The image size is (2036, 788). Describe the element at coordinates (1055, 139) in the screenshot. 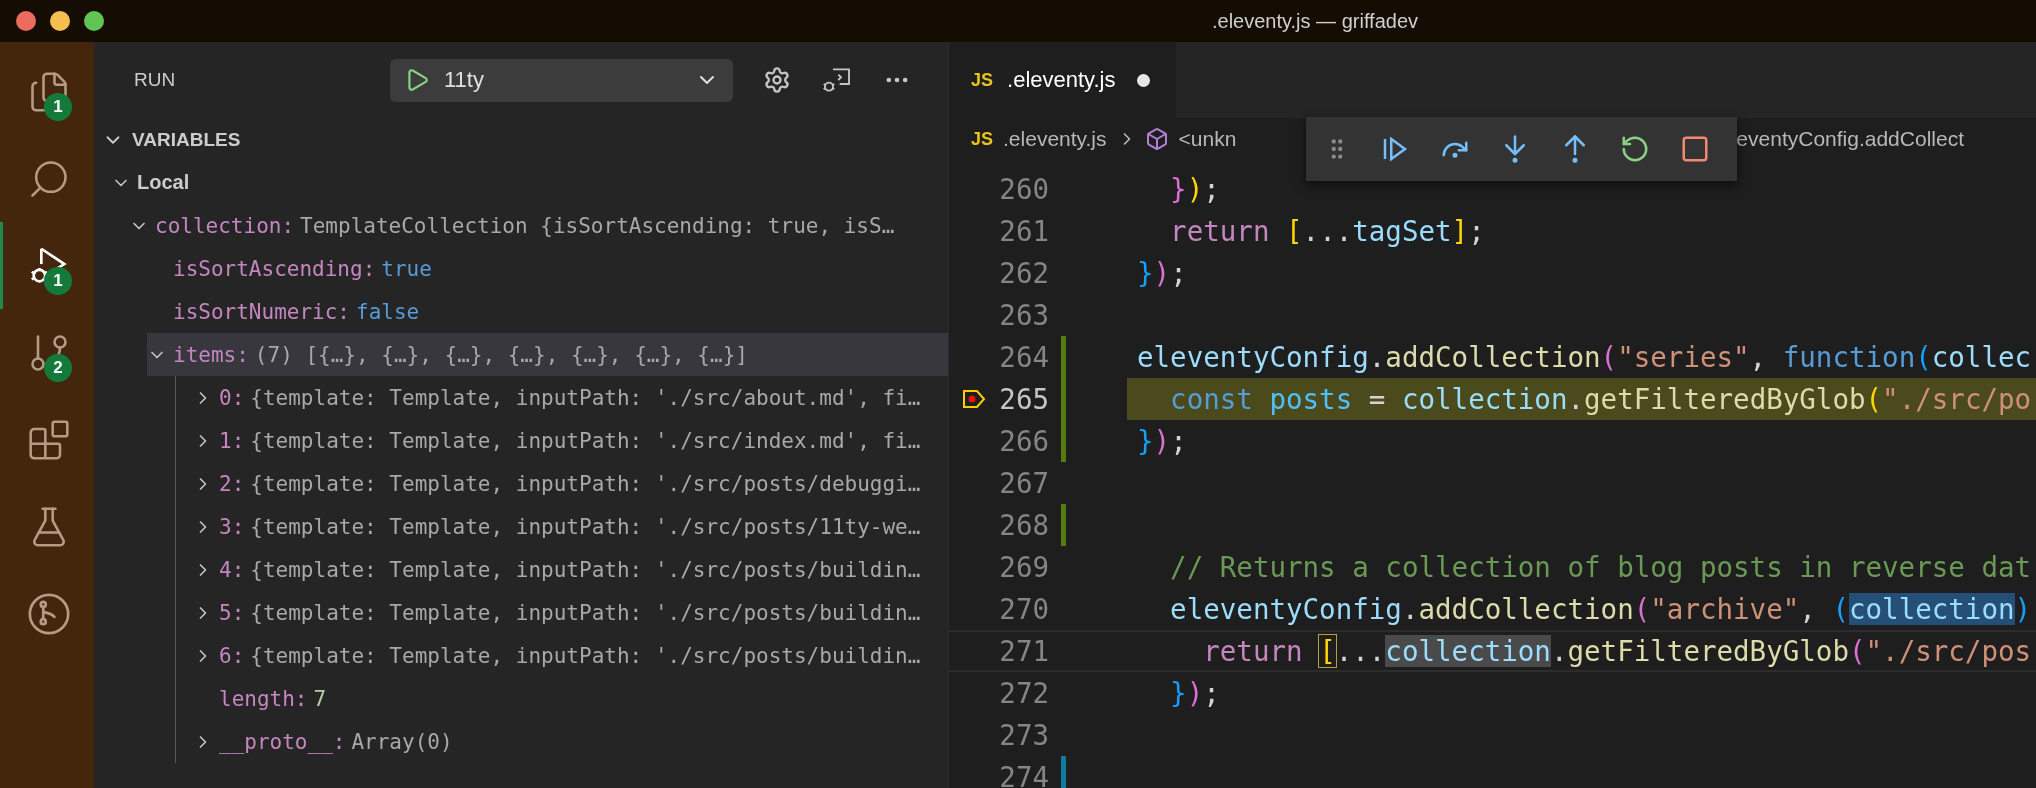

I see `breadcrumb-item: .eleventy.js` at that location.